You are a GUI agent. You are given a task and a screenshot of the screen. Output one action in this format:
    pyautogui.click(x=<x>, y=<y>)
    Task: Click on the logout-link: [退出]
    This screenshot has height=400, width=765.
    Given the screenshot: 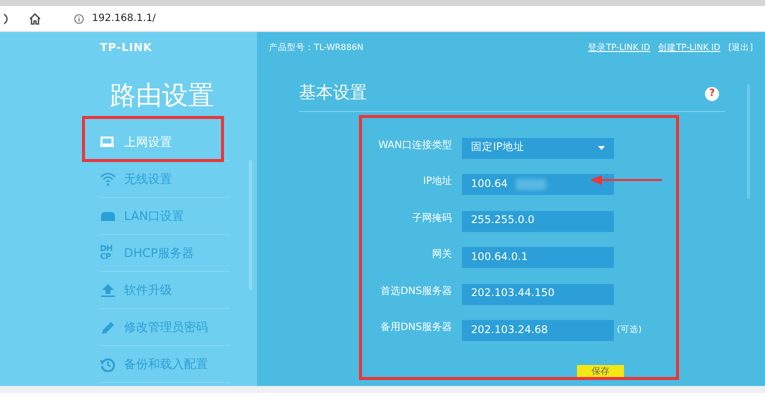 What is the action you would take?
    pyautogui.click(x=740, y=48)
    